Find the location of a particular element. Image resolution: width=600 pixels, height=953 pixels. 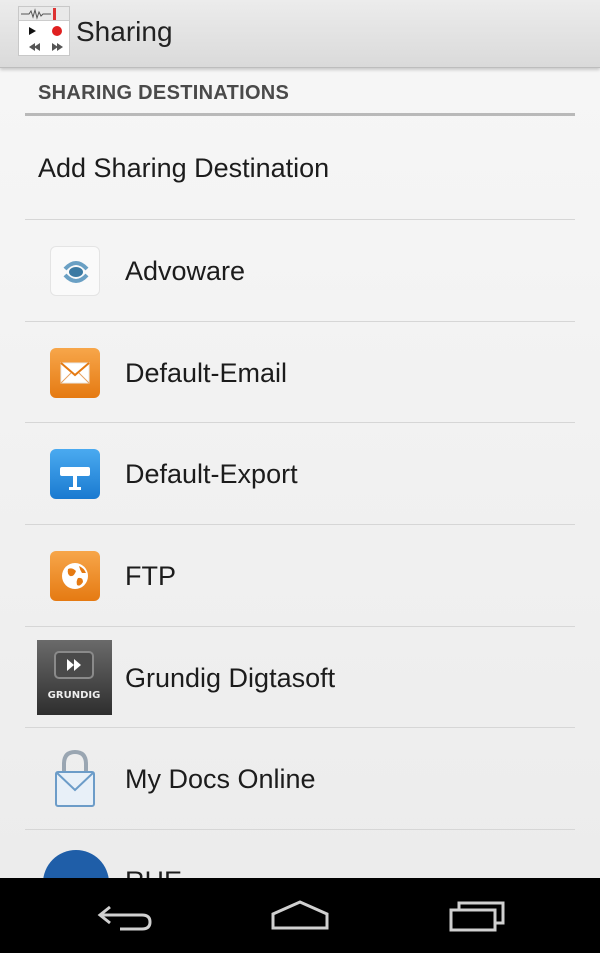

page-title: Sharing is located at coordinates (124, 31).